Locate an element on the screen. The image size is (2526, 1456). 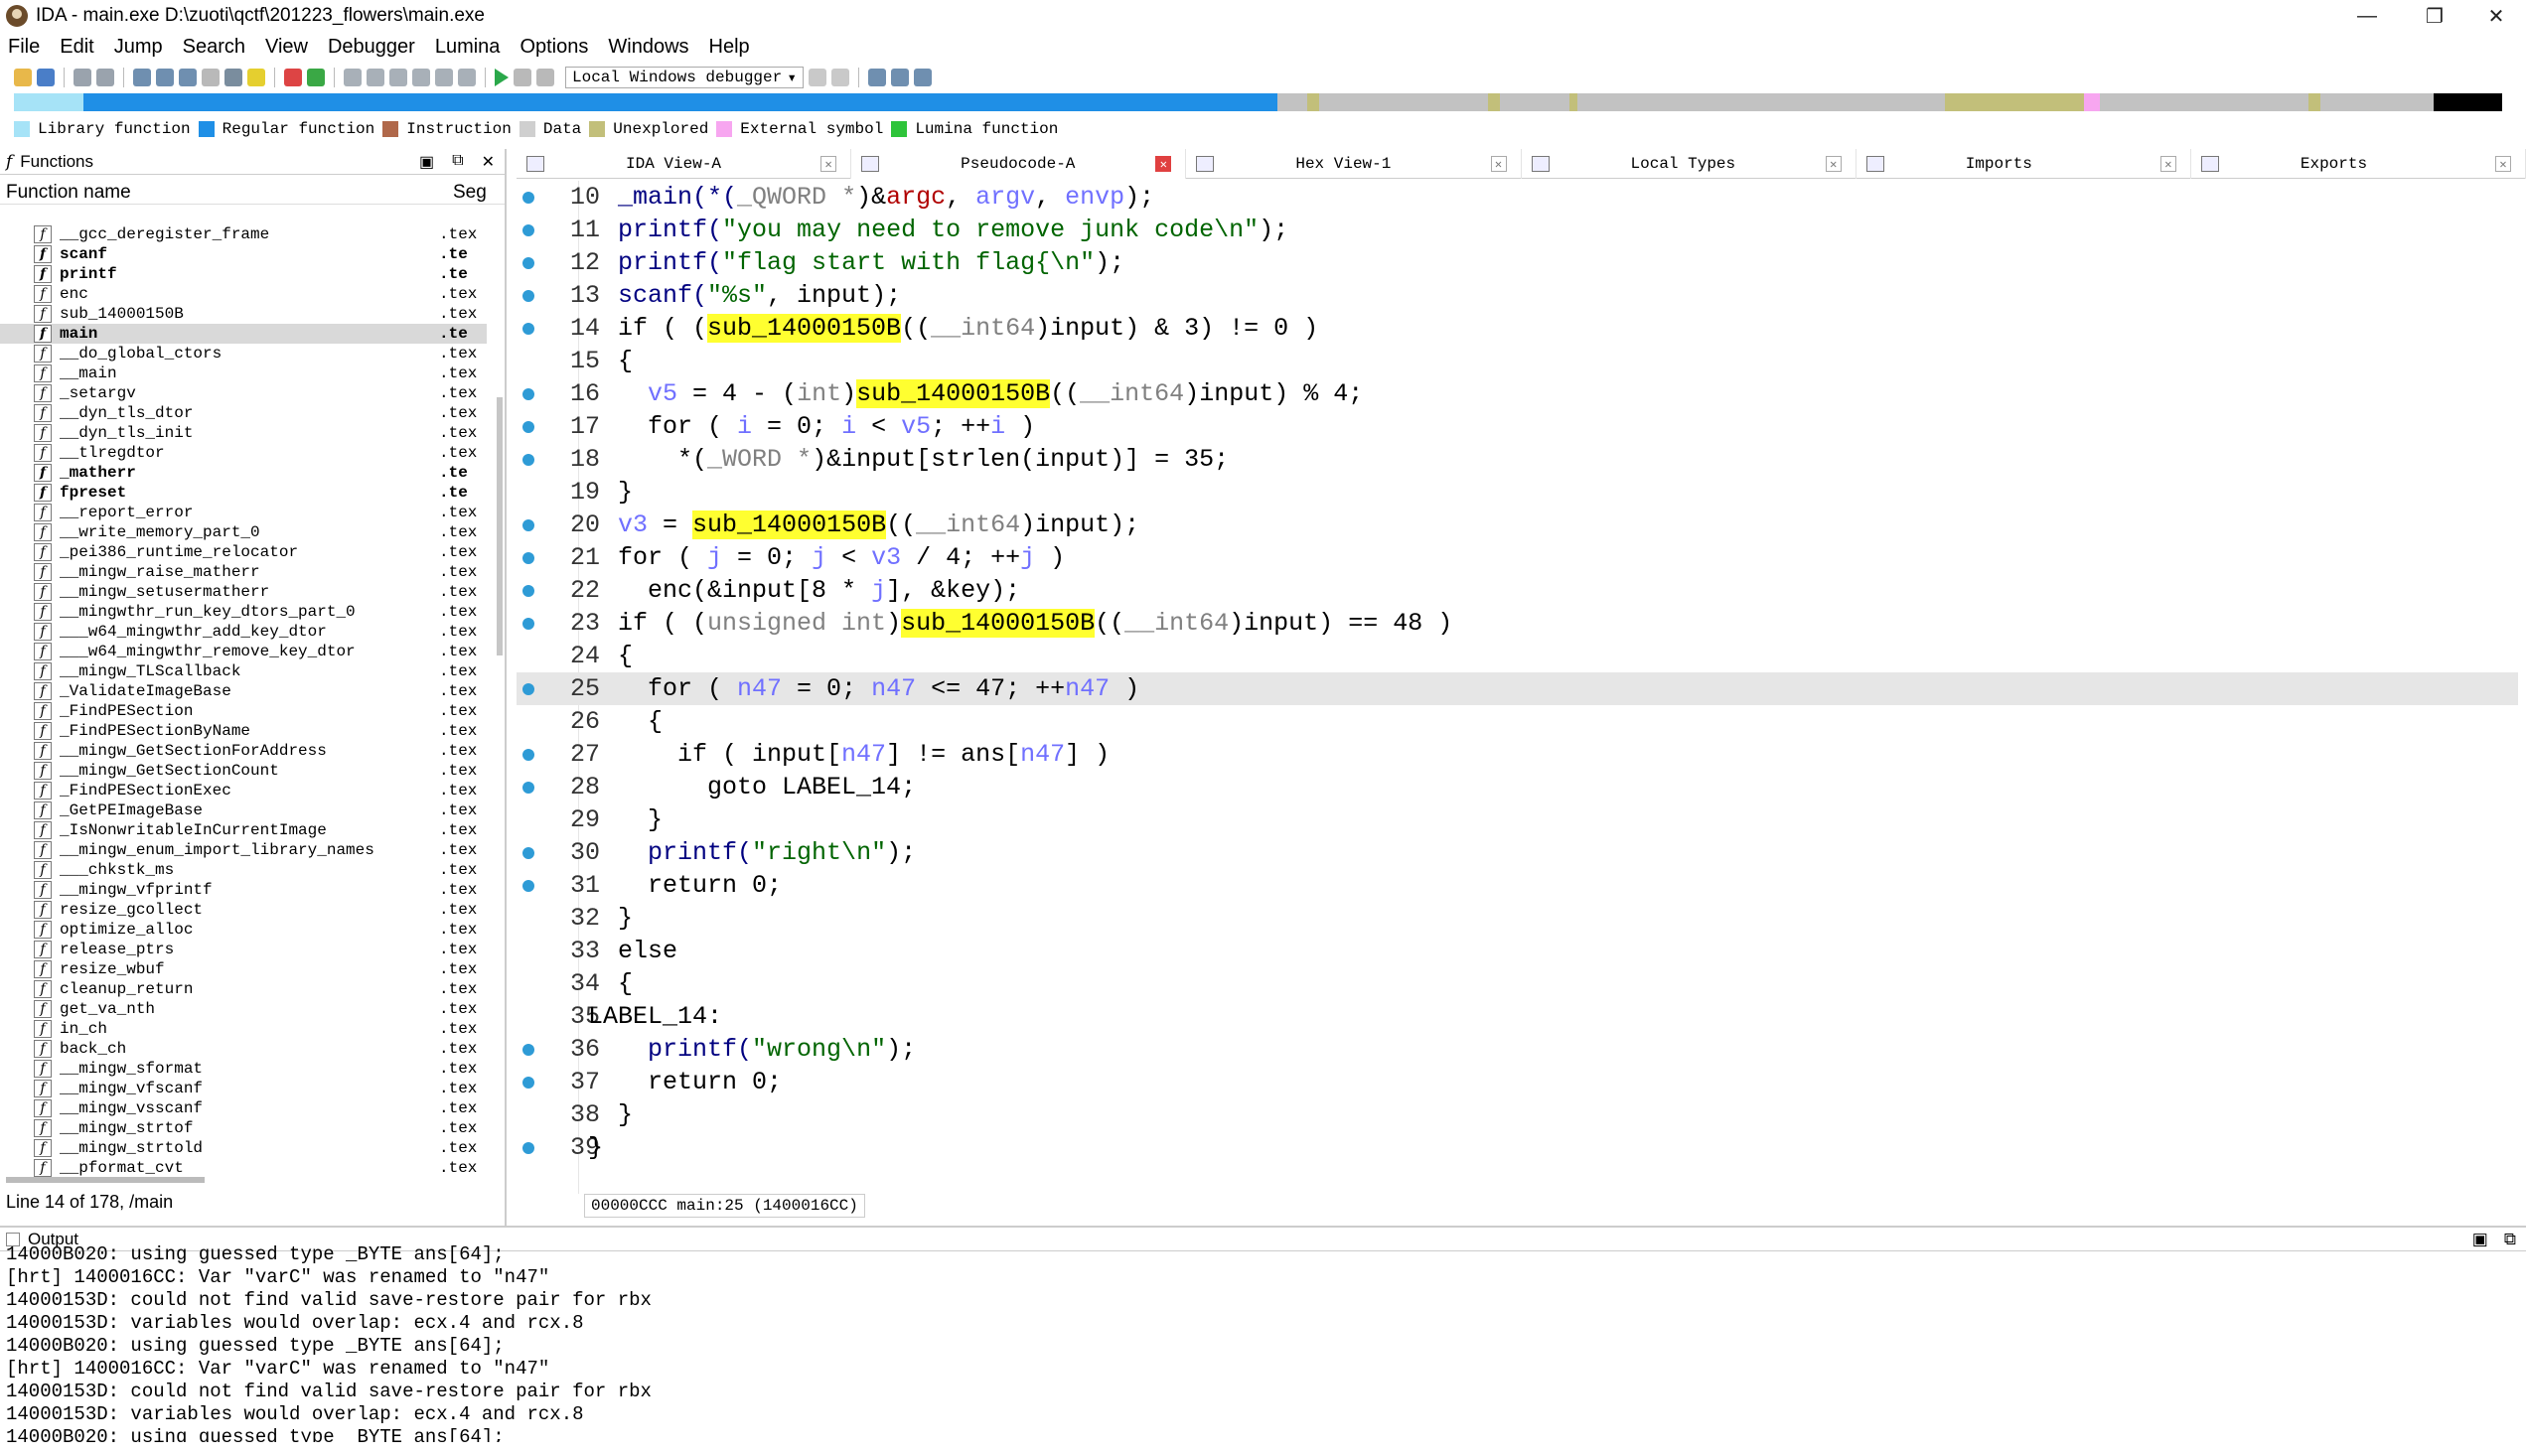
function-row: f fpreset .te is located at coordinates (243, 493).